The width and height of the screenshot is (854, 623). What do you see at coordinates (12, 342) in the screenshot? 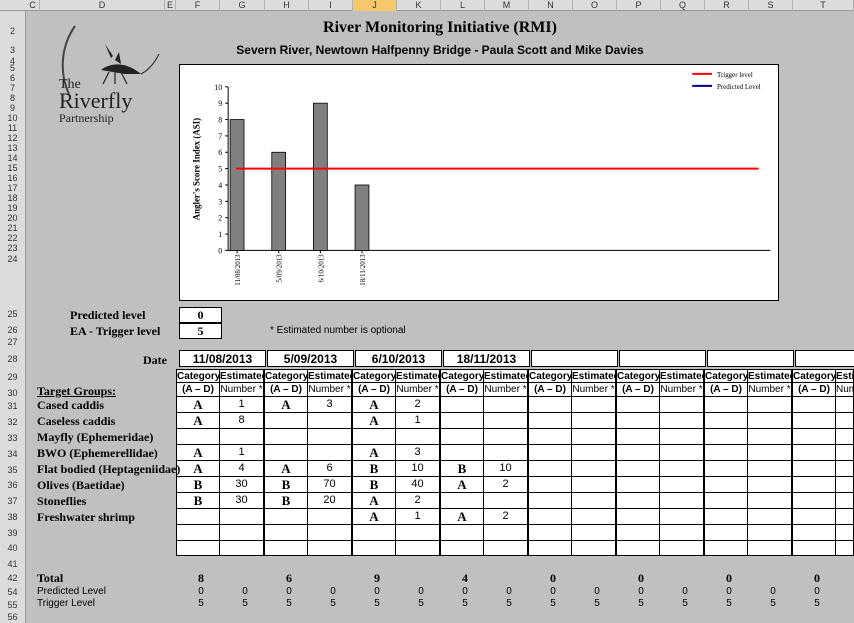
I see `row-header-27: 27` at bounding box center [12, 342].